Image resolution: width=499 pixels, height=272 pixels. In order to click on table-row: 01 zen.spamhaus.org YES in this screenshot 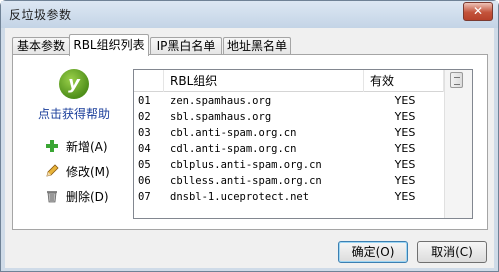, I will do `click(289, 101)`.